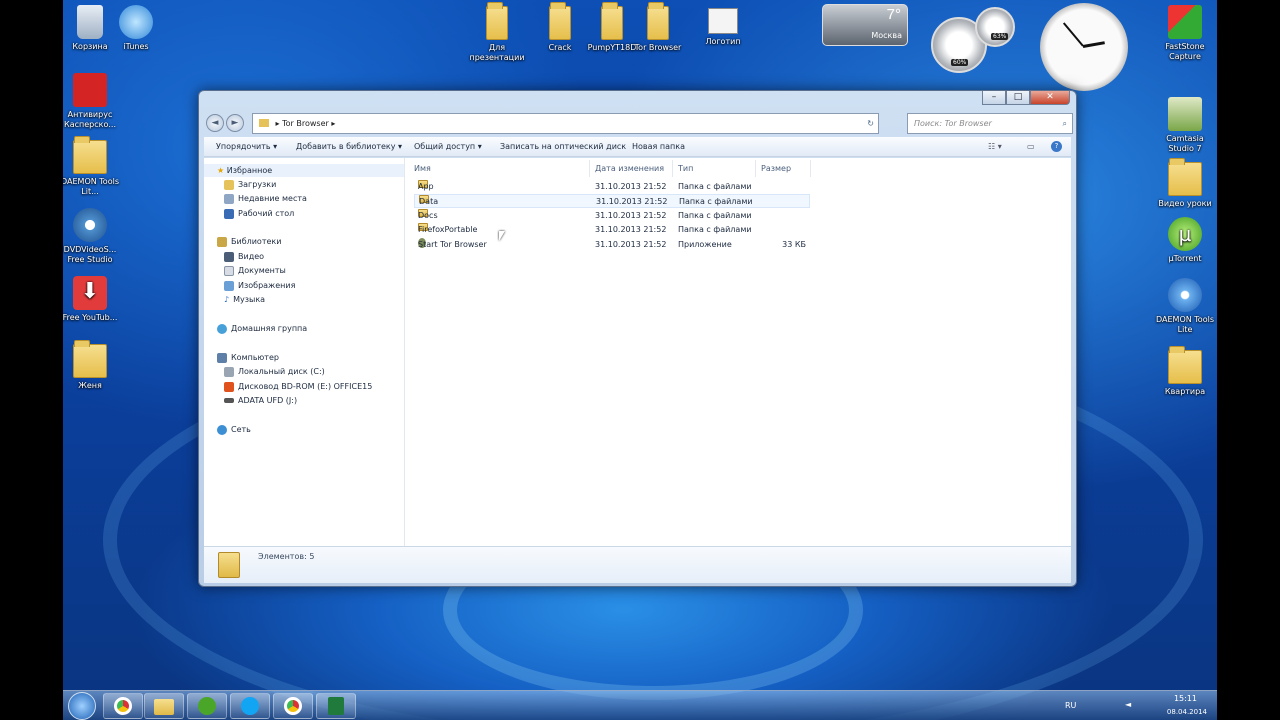 The image size is (1280, 720). I want to click on desktop-icon-daemon-right: DAEMON Tools Lite, so click(1185, 306).